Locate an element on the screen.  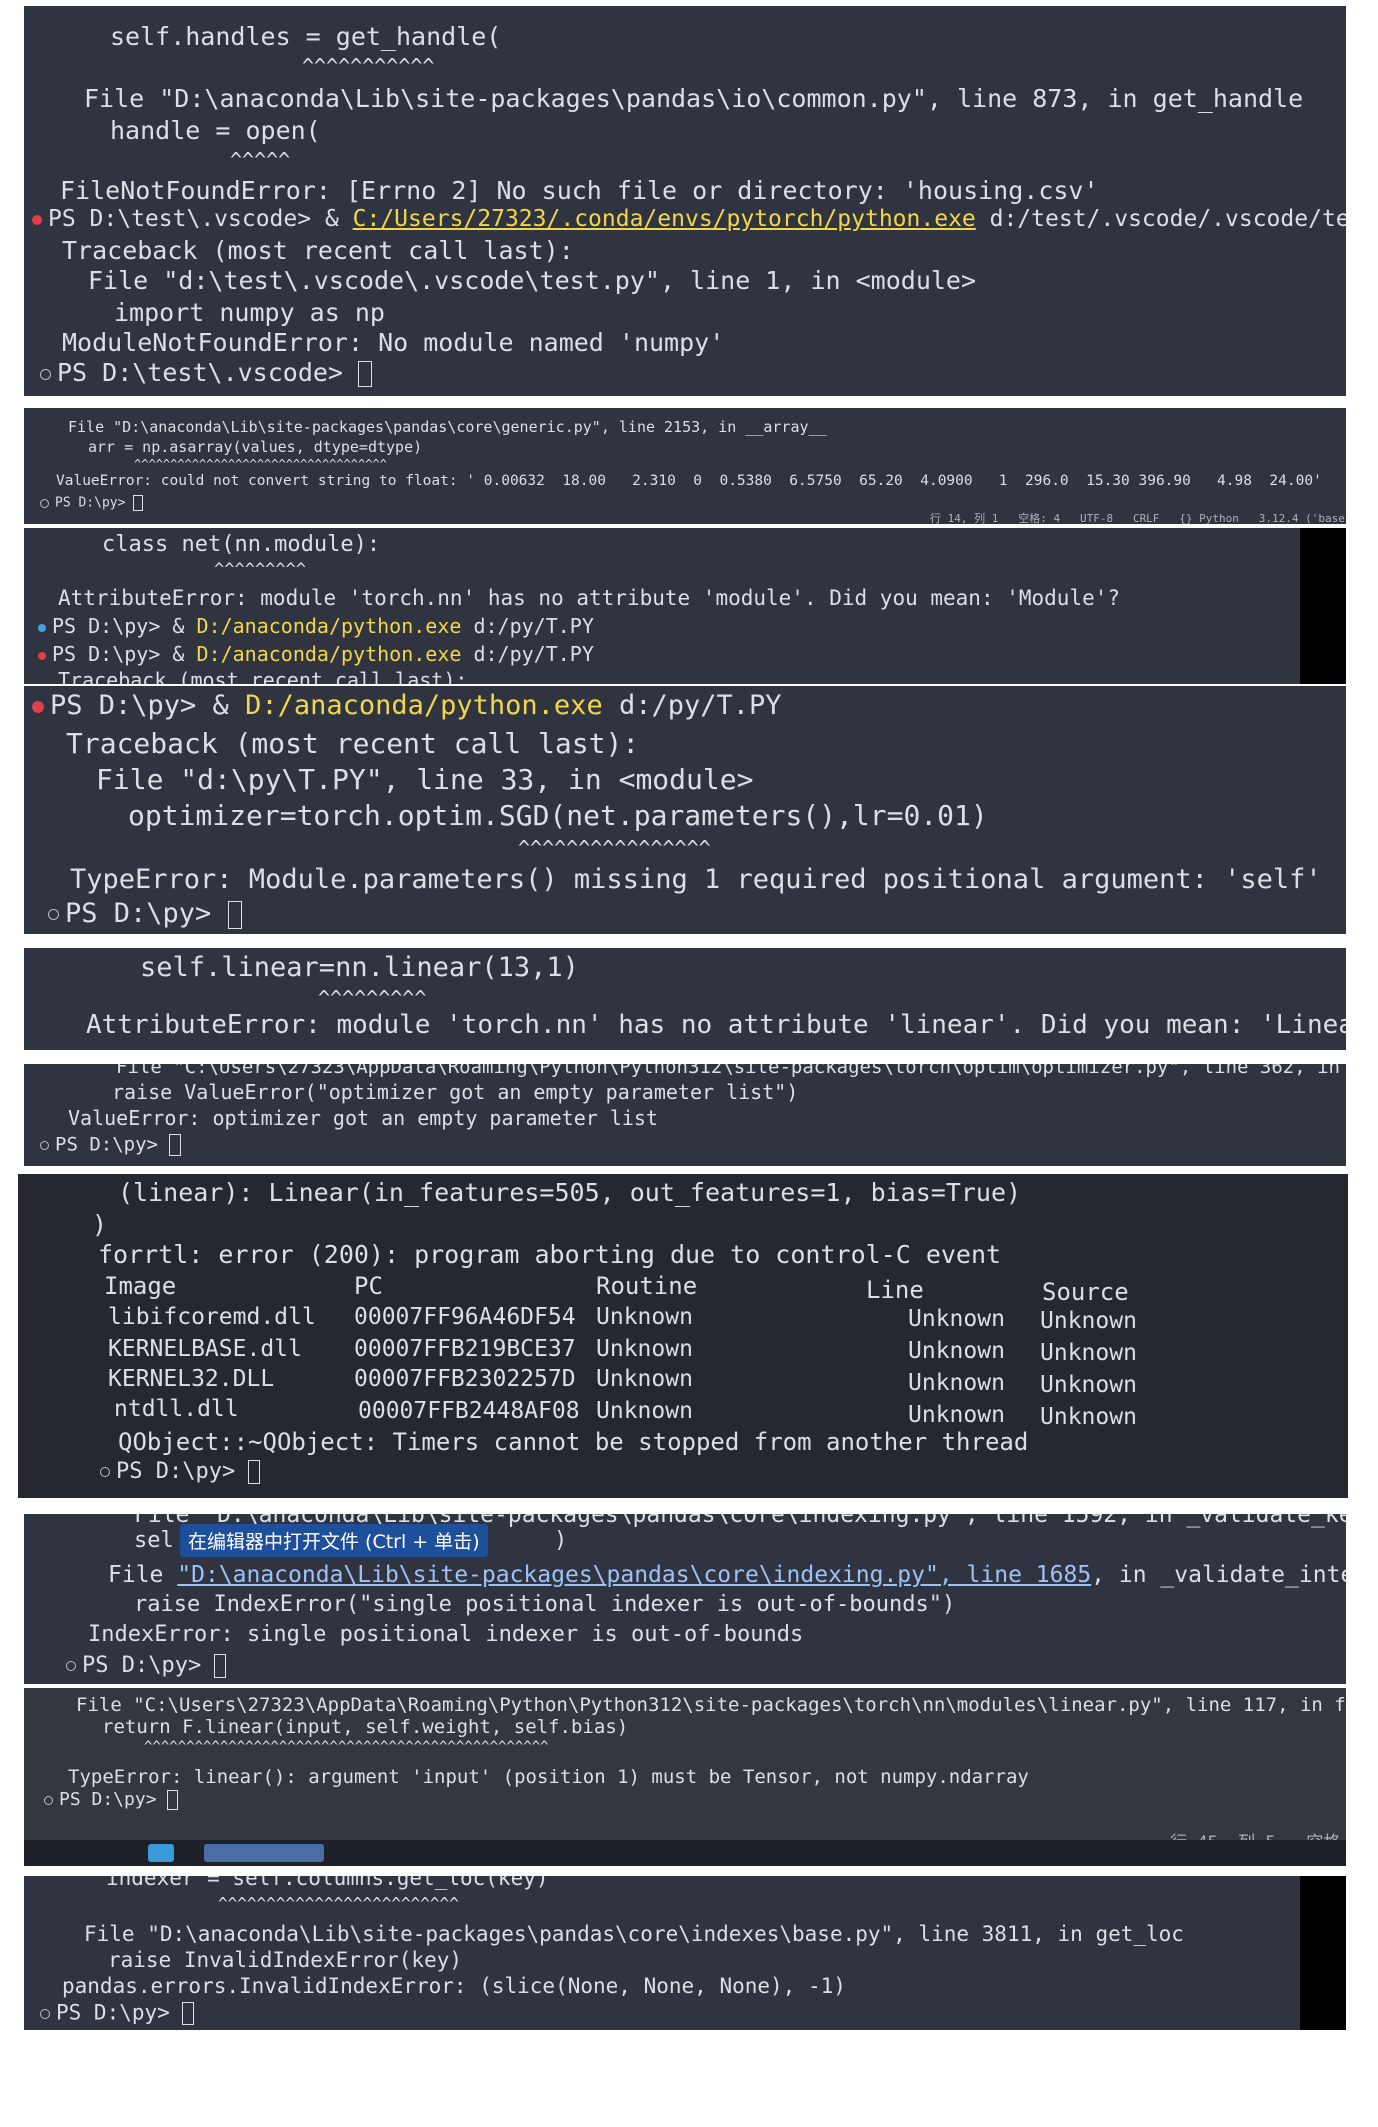
row-pc: 00007FFB2302257D is located at coordinates (465, 1379).